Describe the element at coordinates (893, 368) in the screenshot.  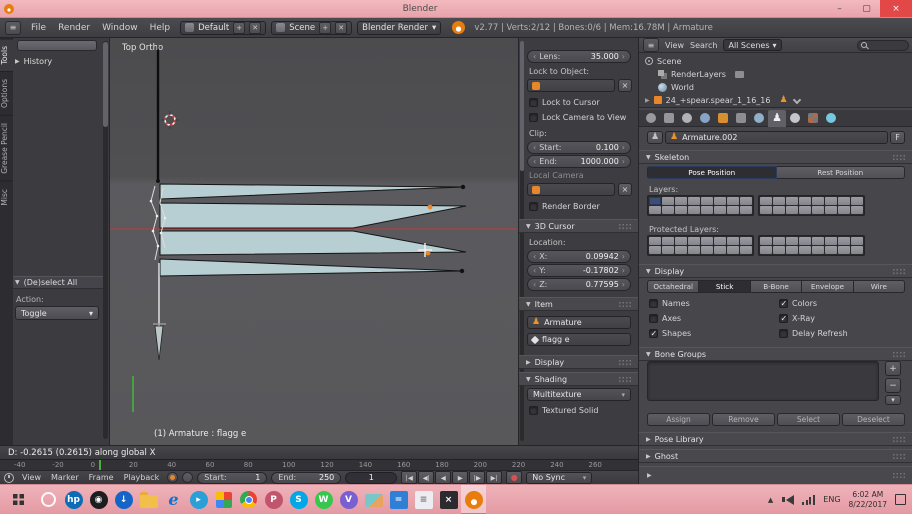
I see `add-bone-group-button: +` at that location.